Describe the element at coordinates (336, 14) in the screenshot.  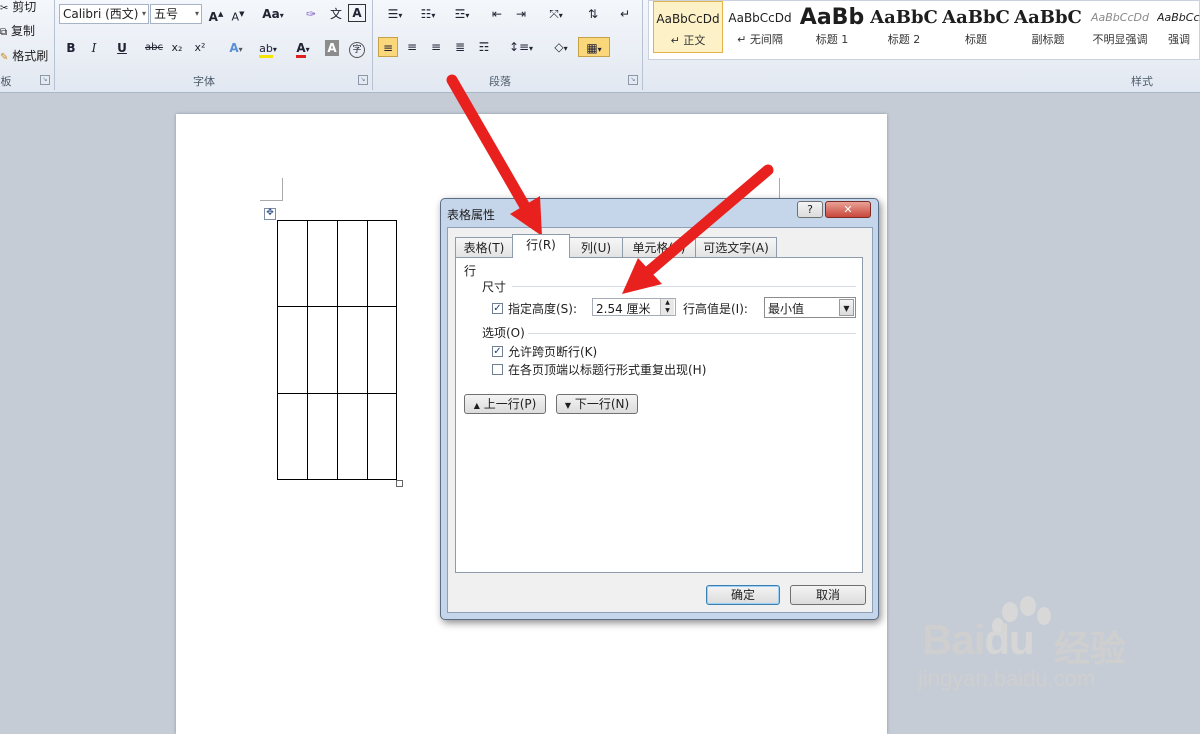
I see `phonetic-guide-button: 文` at that location.